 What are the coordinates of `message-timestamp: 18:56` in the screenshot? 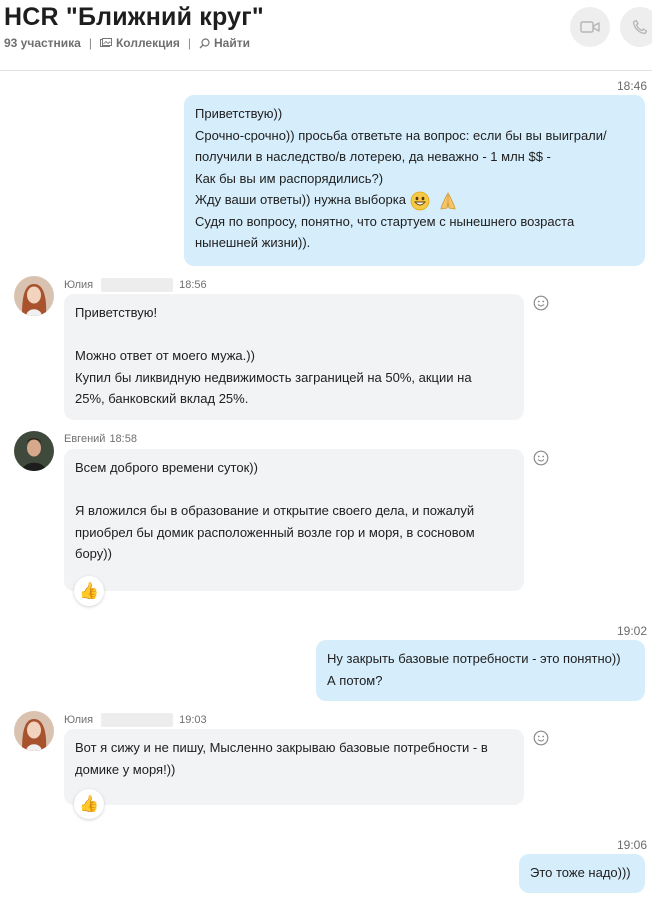 It's located at (193, 285).